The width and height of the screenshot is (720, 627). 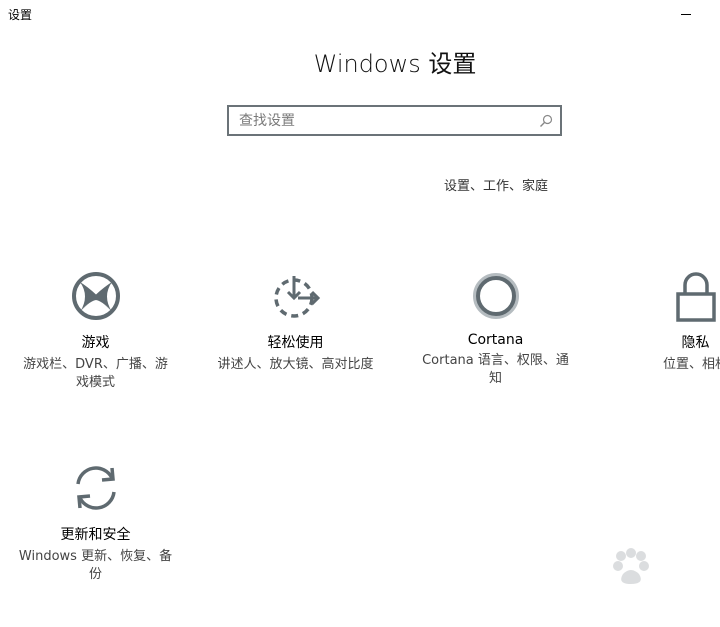 What do you see at coordinates (95, 331) in the screenshot?
I see `tile-gaming: 游戏 游戏栏、DVR、广播、游戏模式` at bounding box center [95, 331].